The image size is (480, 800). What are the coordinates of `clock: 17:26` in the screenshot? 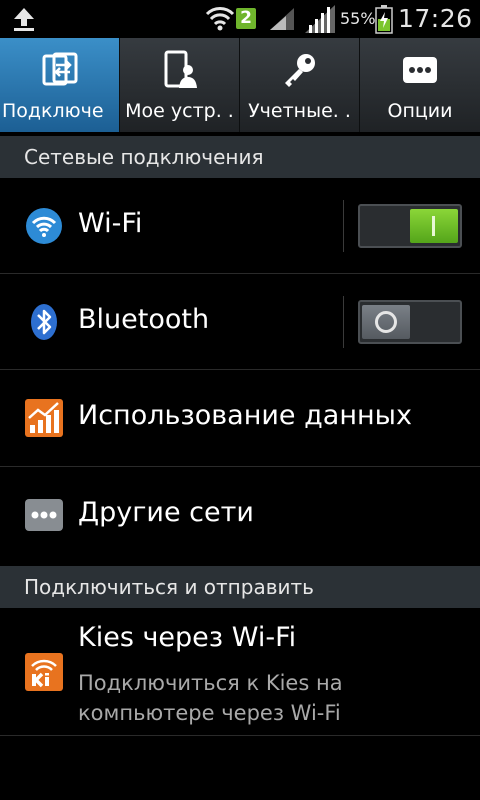 It's located at (435, 18).